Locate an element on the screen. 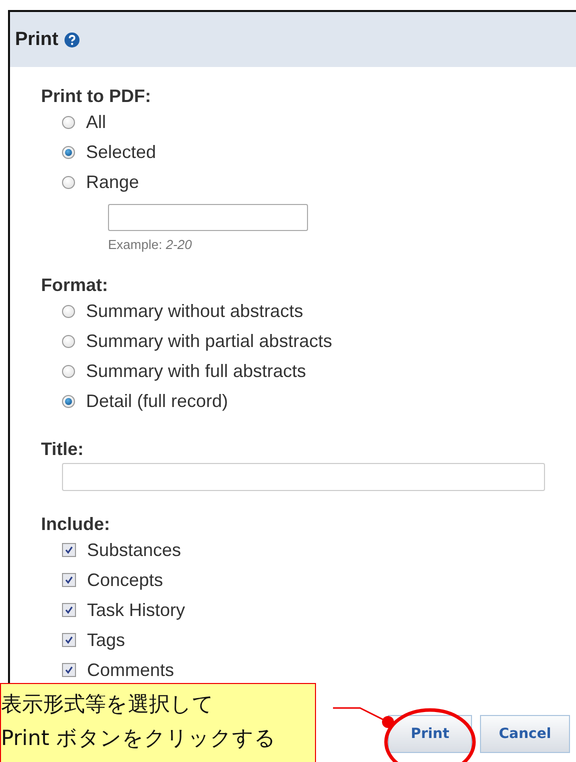 This screenshot has width=576, height=762. option-label: Substances is located at coordinates (134, 550).